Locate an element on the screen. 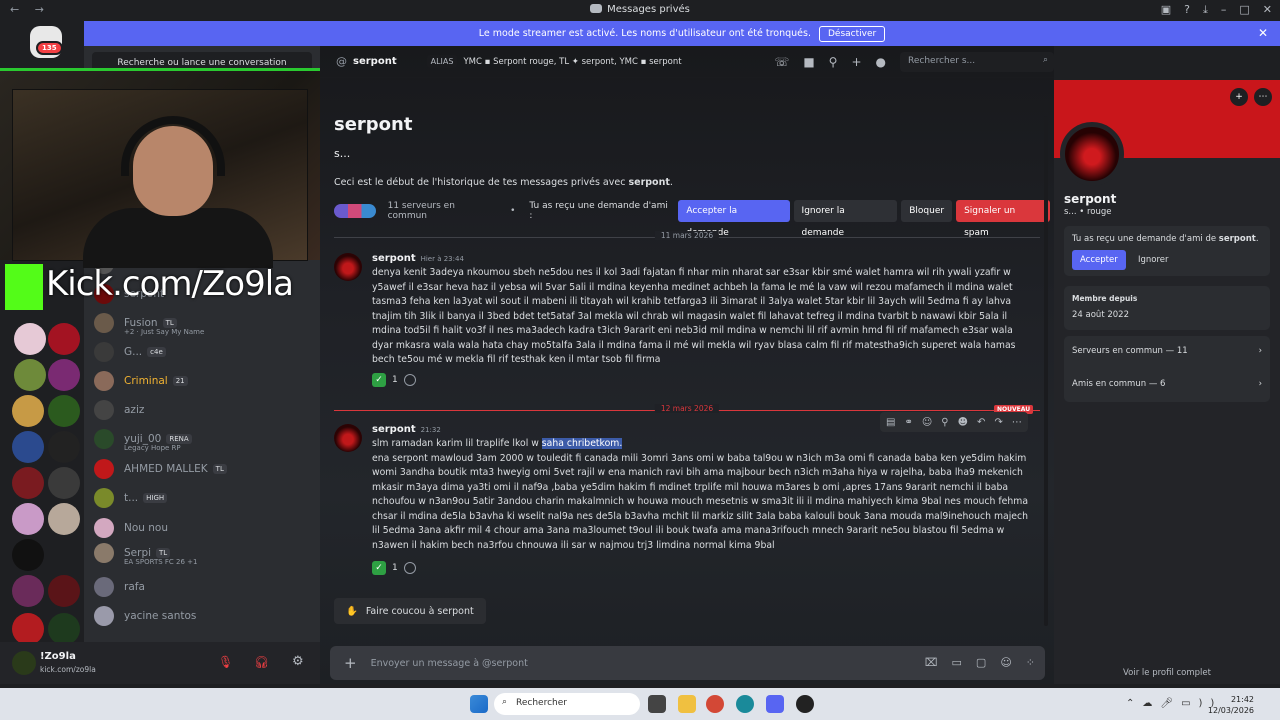 This screenshot has height=720, width=1280. mute-button: 🎙︎ is located at coordinates (225, 662).